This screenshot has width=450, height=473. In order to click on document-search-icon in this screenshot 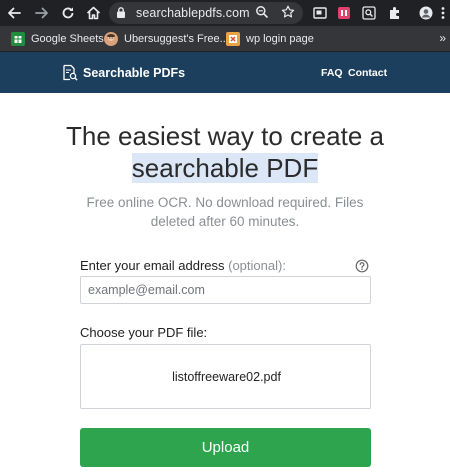, I will do `click(70, 72)`.